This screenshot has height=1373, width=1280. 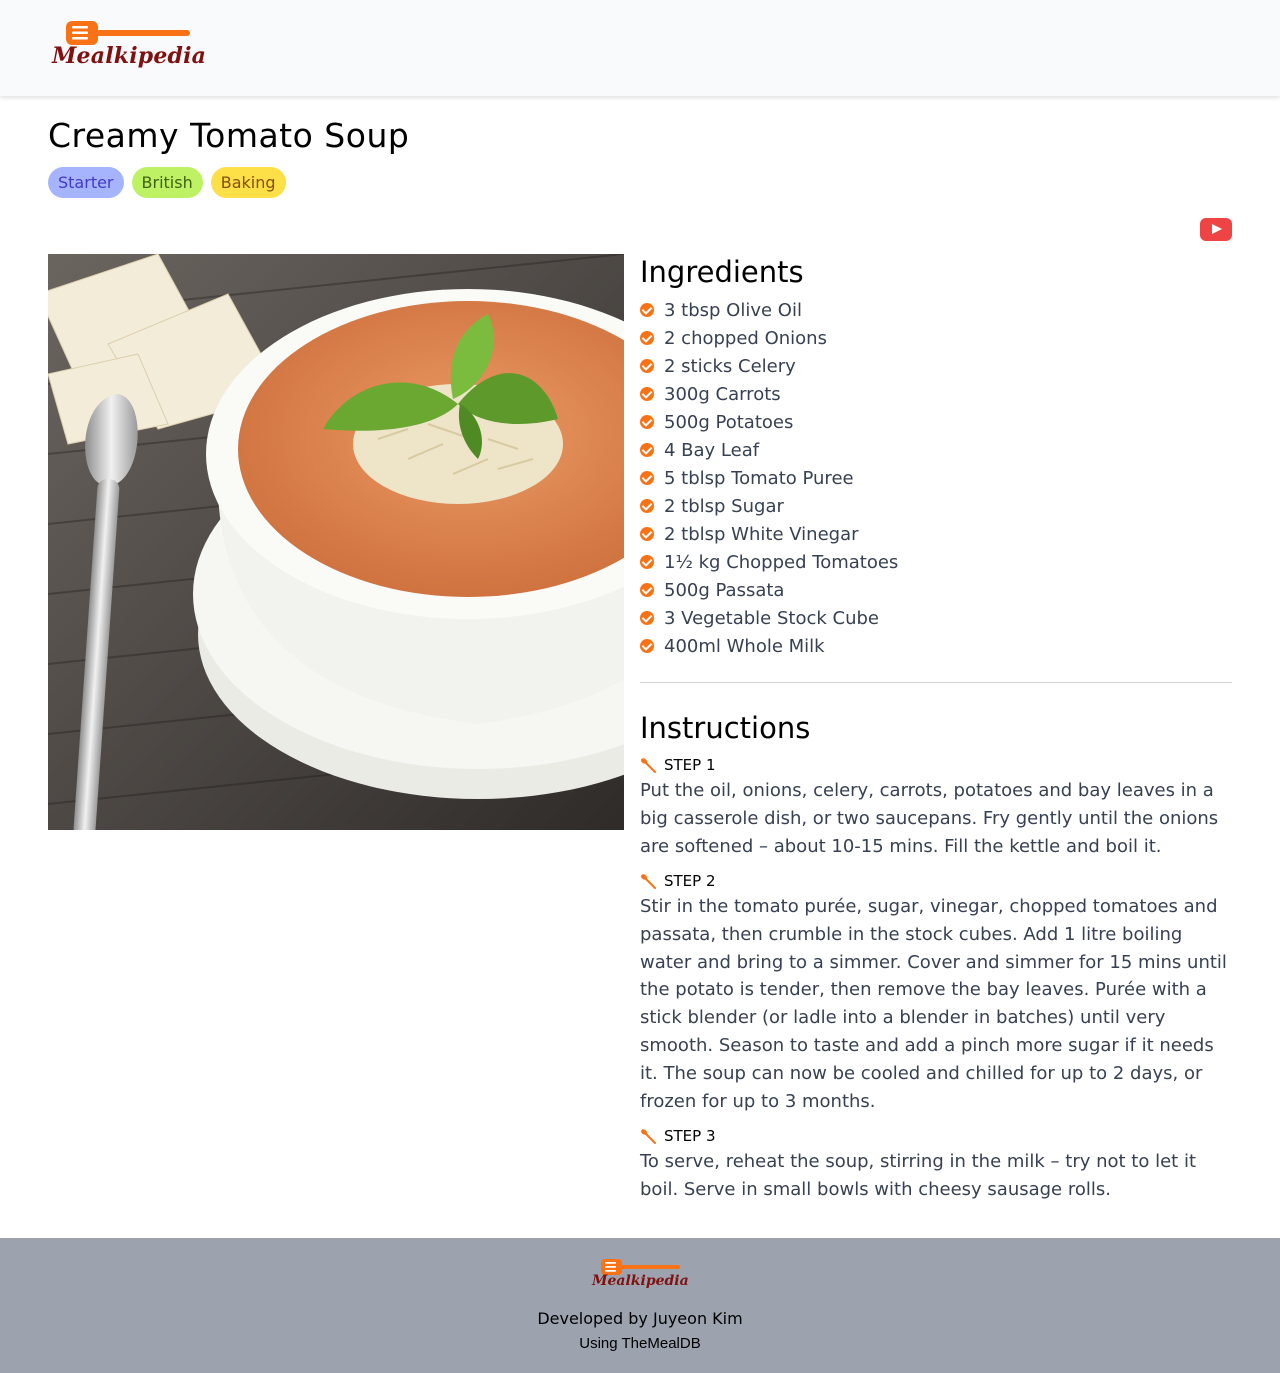 What do you see at coordinates (771, 618) in the screenshot?
I see `ingredient-text: 3 Vegetable Stock Cube` at bounding box center [771, 618].